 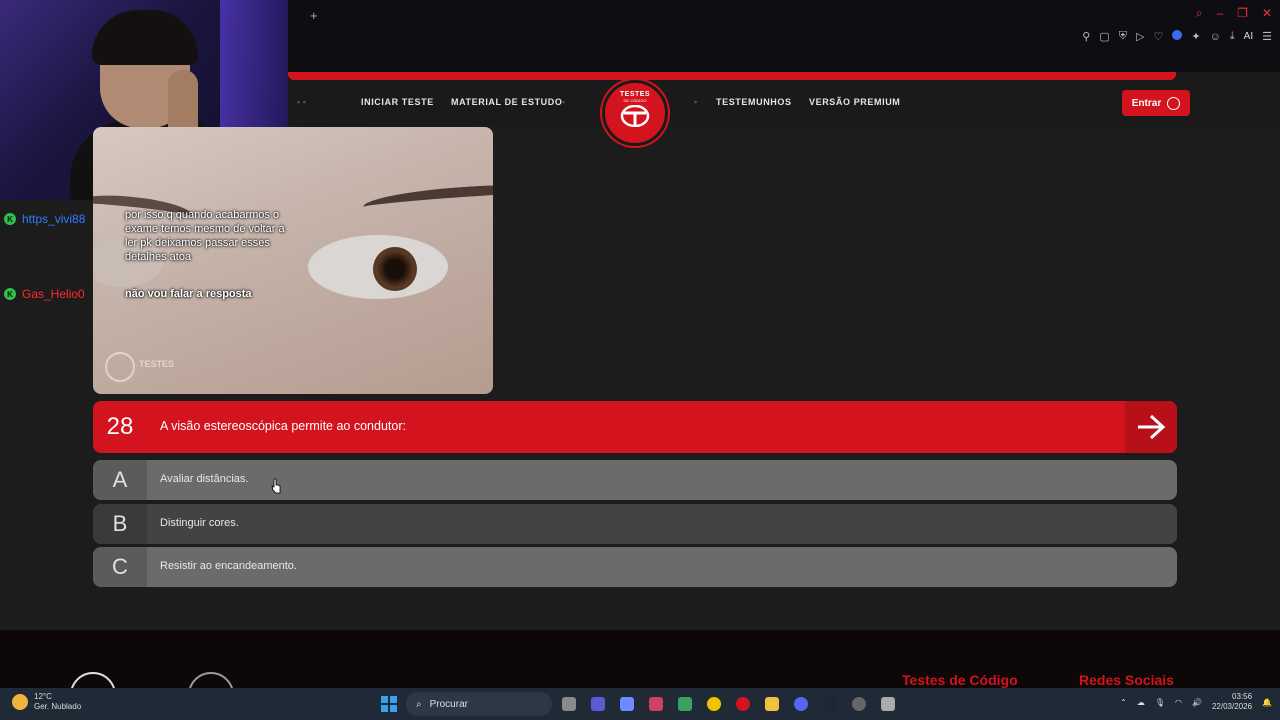 I want to click on logo-text: TESTES, so click(x=635, y=94).